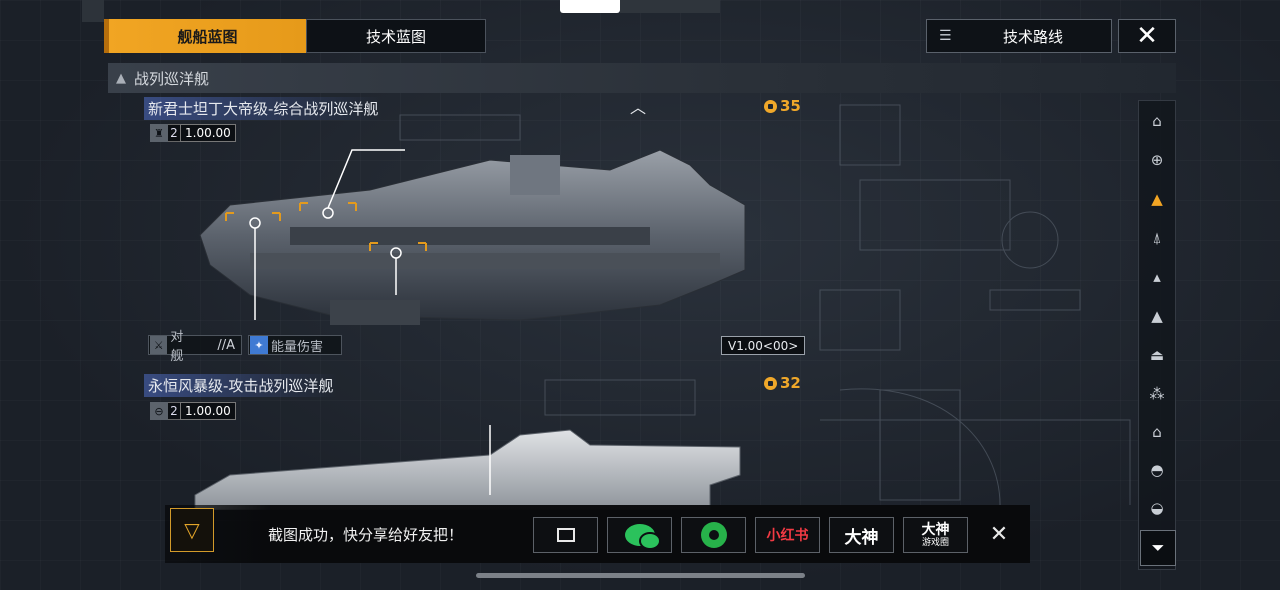 Image resolution: width=1280 pixels, height=590 pixels. Describe the element at coordinates (366, 535) in the screenshot. I see `share-message: 截图成功，快分享给好友把！` at that location.